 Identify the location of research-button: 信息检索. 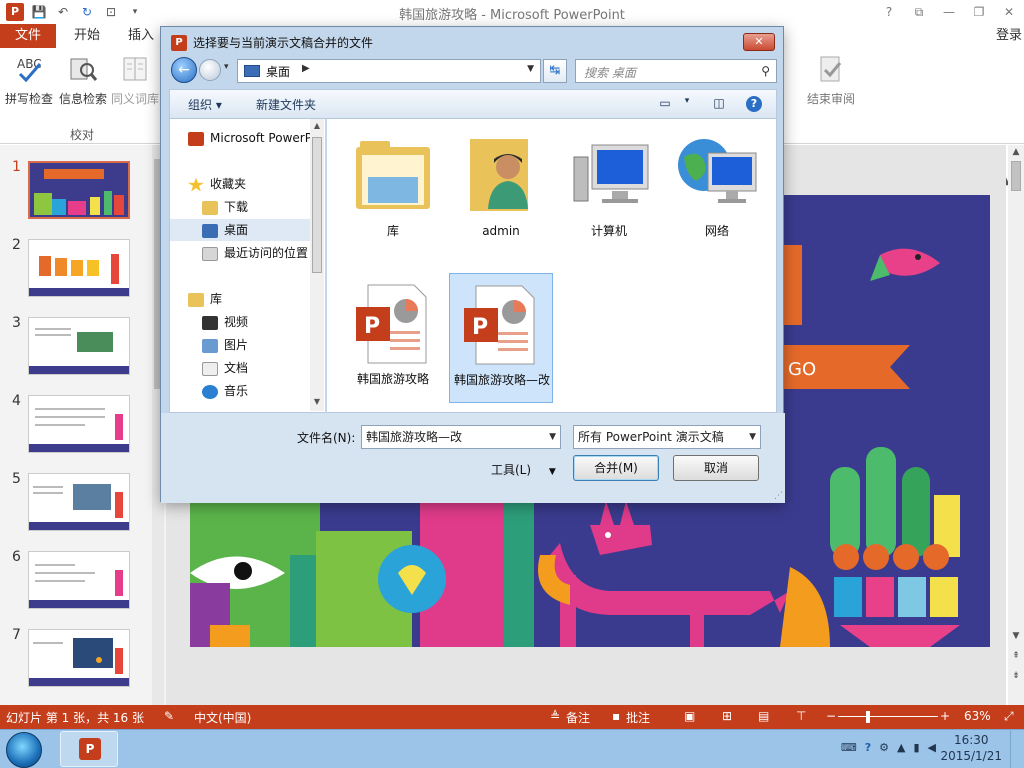
(83, 80).